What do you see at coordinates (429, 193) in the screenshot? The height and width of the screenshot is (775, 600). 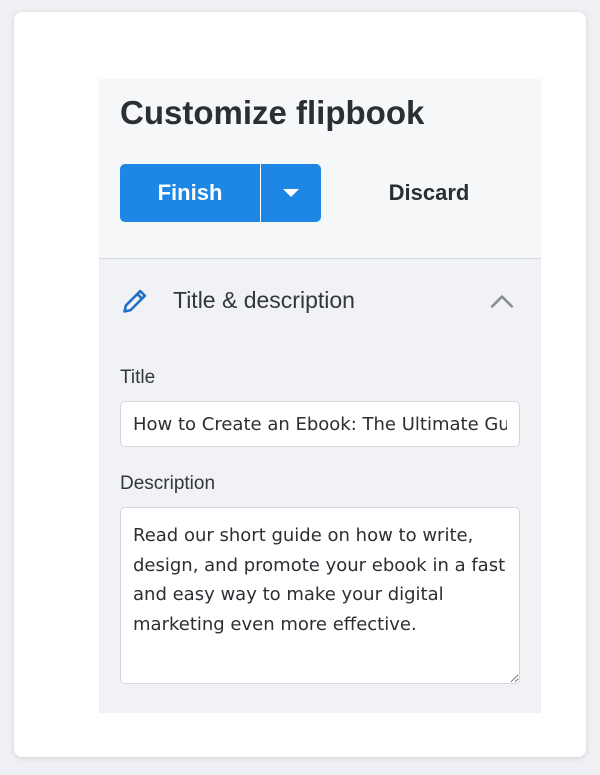 I see `discard-button: Discard` at bounding box center [429, 193].